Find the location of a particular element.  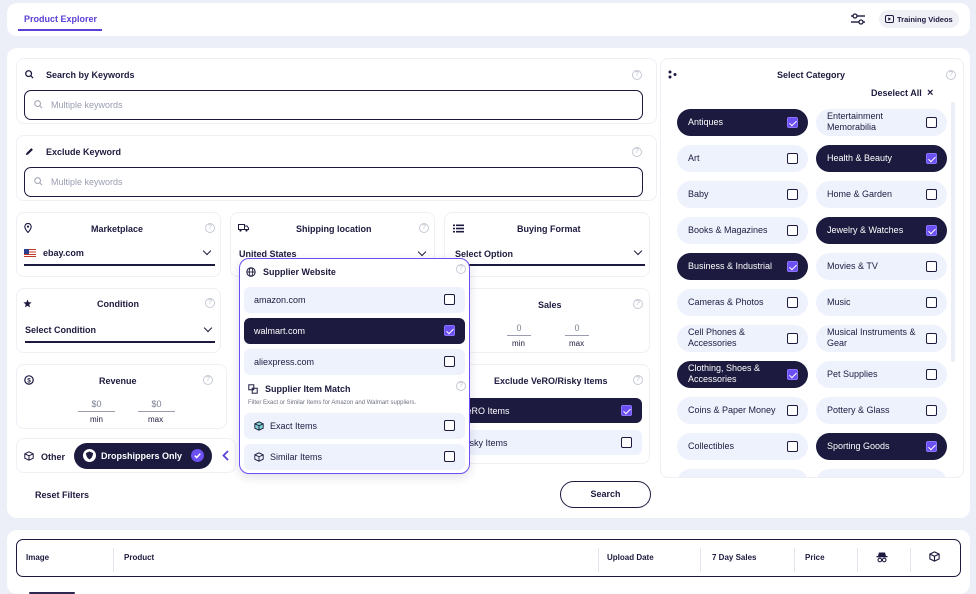

category-item: Cameras & Photos is located at coordinates (742, 302).